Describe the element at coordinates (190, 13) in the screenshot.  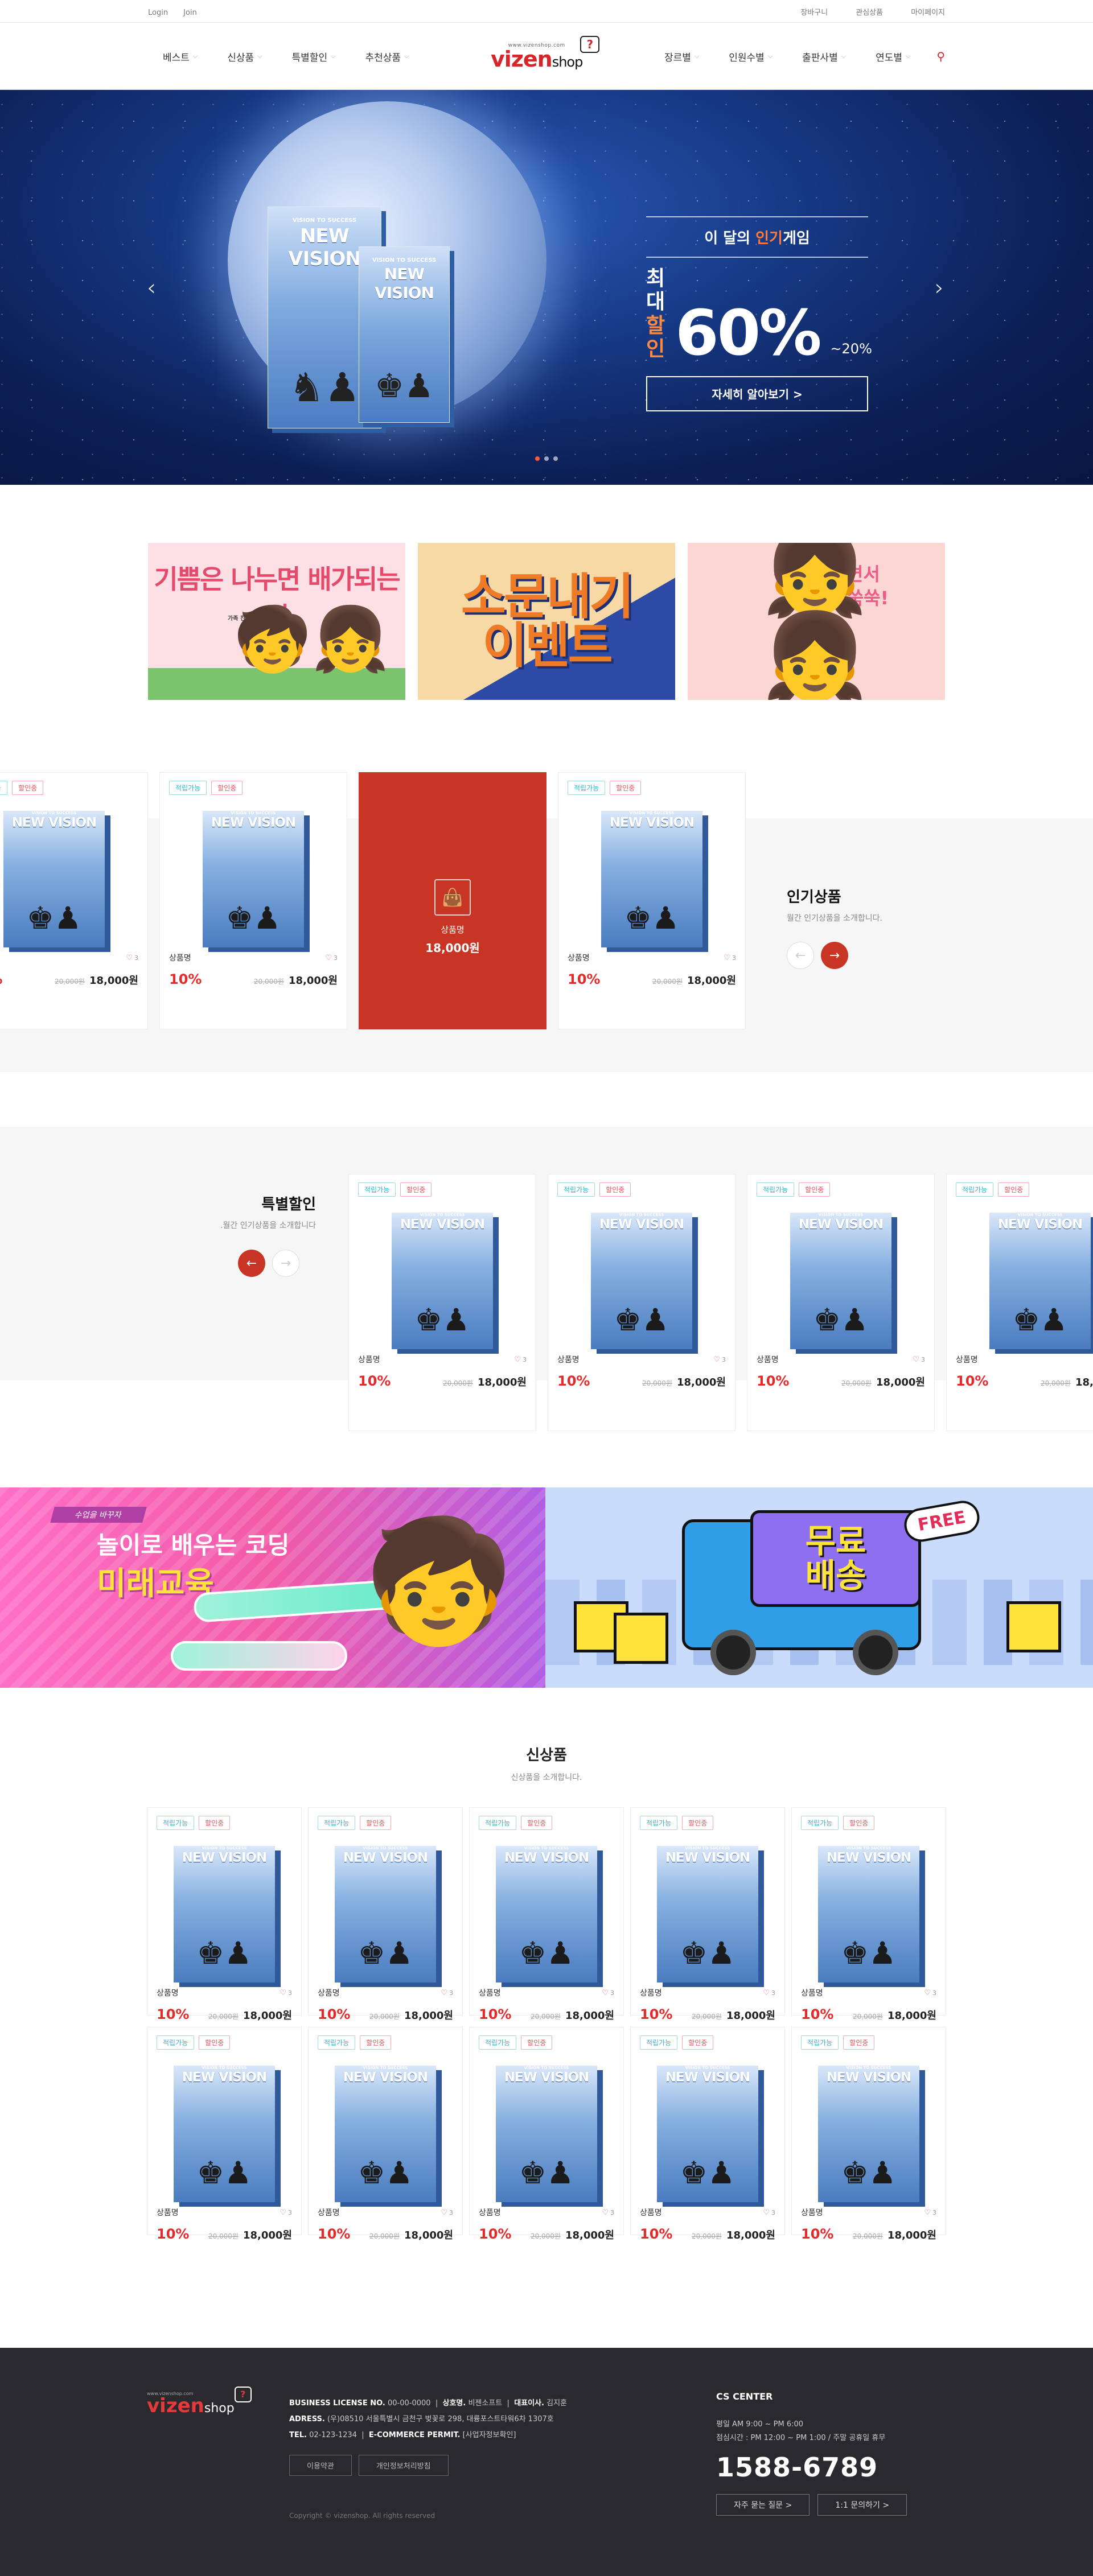
I see `join-link: Join` at that location.